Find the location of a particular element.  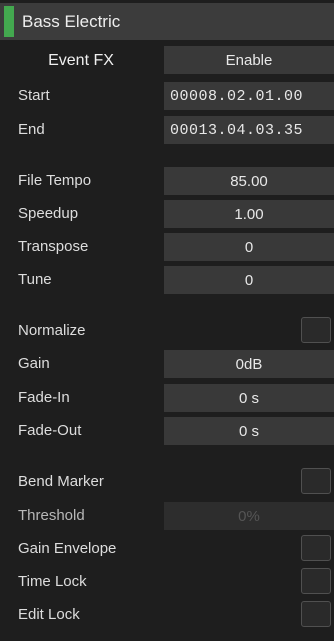

edit-lock-label: Edit Lock is located at coordinates (49, 614).